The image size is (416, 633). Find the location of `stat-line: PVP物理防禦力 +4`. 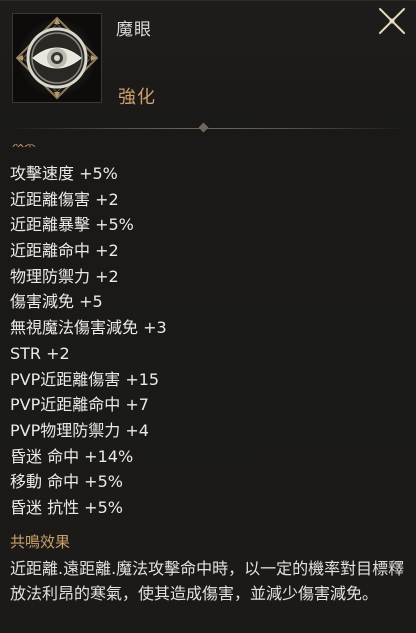

stat-line: PVP物理防禦力 +4 is located at coordinates (79, 430).